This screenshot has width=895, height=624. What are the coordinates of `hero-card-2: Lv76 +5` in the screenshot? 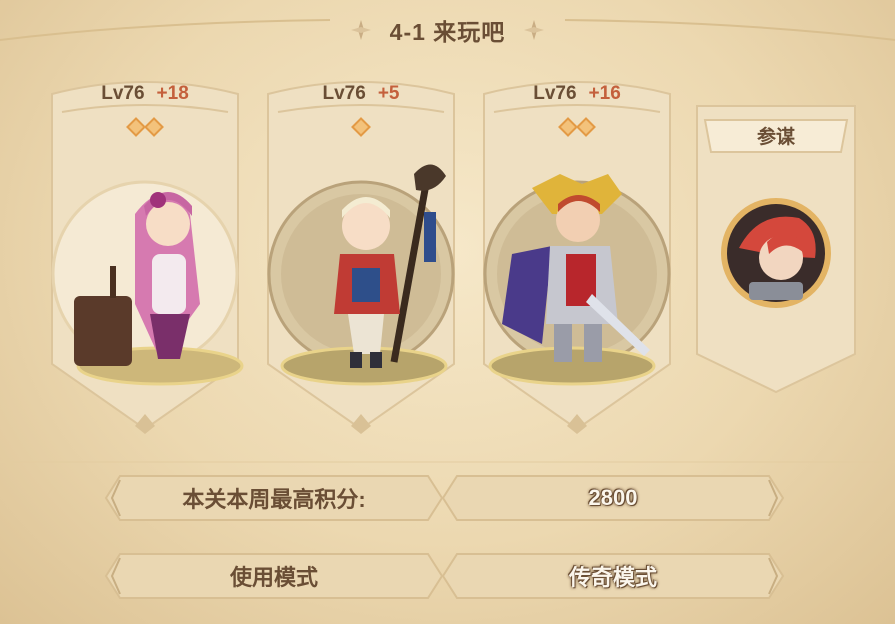 It's located at (361, 254).